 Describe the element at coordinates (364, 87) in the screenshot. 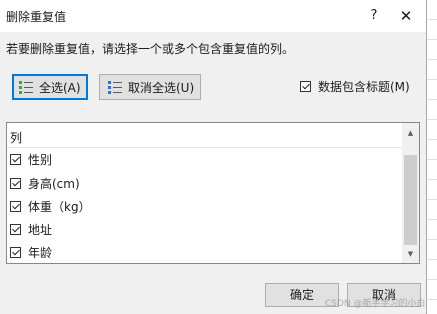

I see `data-has-headers-label: 数据包含标题(M)` at that location.